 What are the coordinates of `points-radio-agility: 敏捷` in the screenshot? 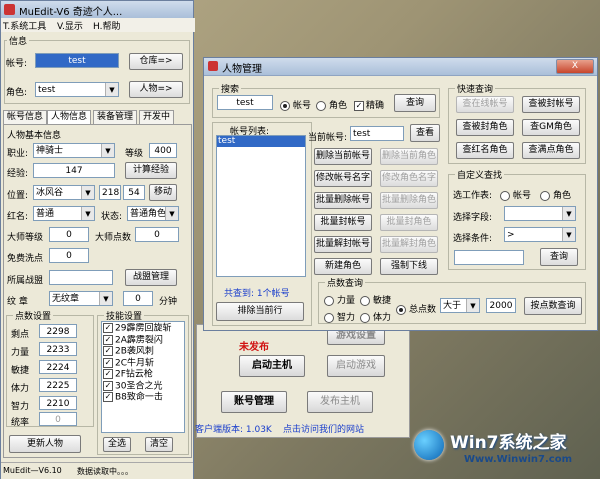 It's located at (375, 299).